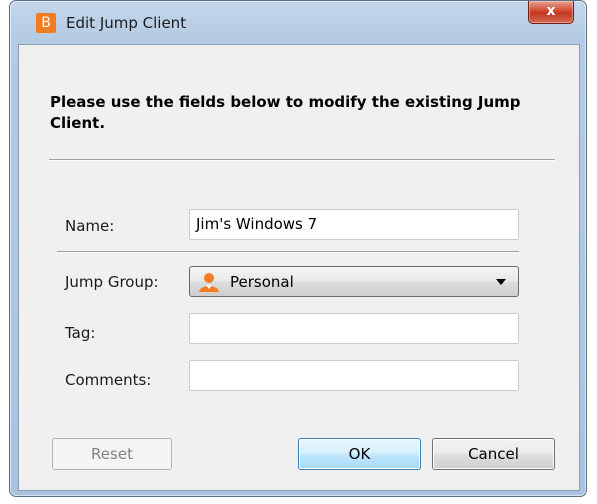 This screenshot has width=597, height=504. What do you see at coordinates (288, 252) in the screenshot?
I see `name-divider` at bounding box center [288, 252].